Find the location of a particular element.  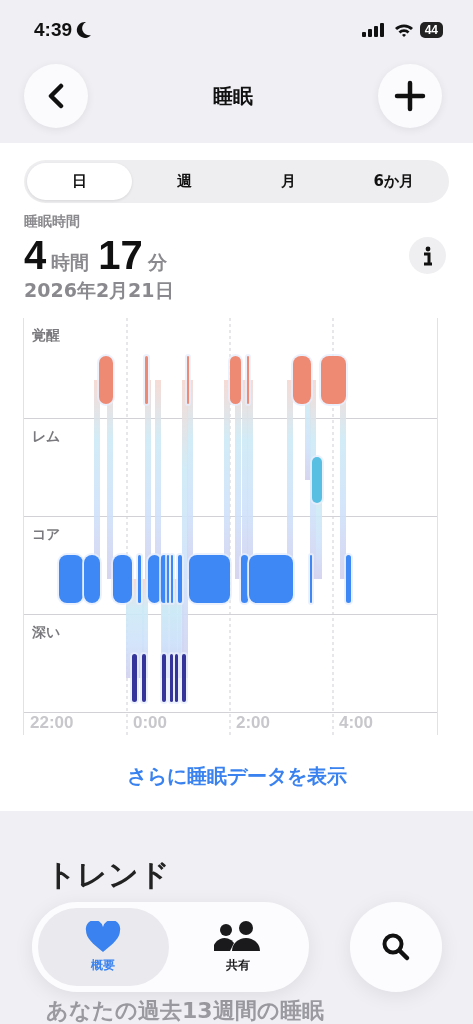

hours-value: 4 is located at coordinates (35, 255).